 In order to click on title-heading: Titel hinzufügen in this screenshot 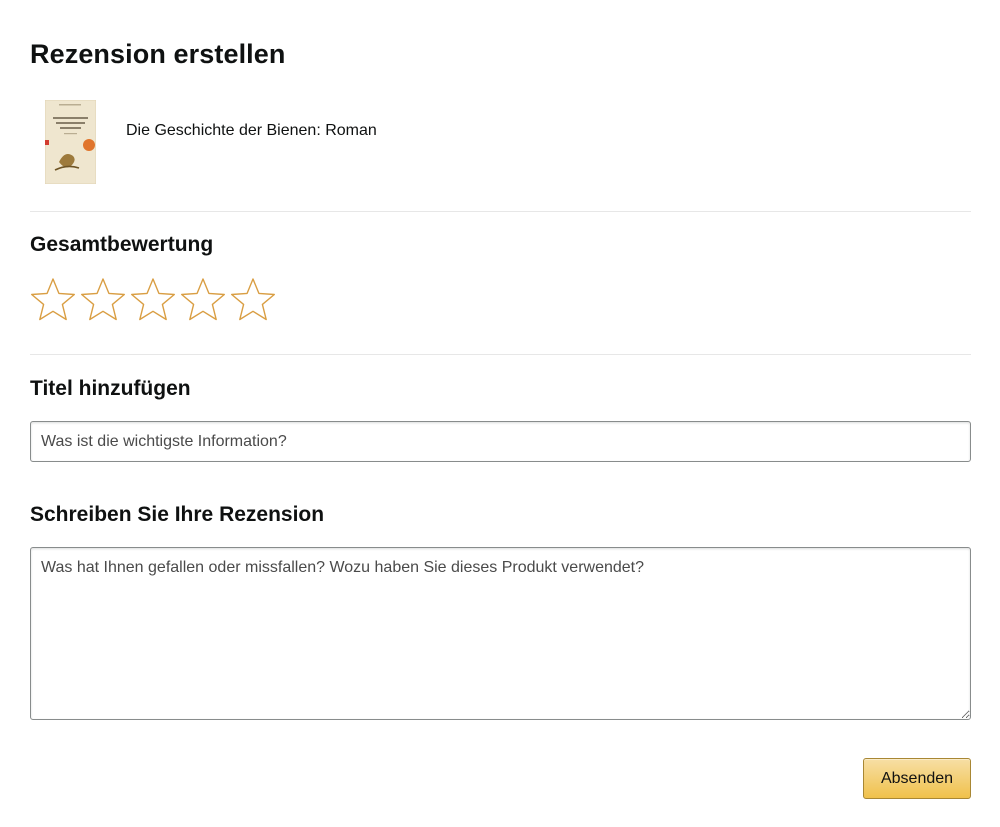, I will do `click(110, 388)`.